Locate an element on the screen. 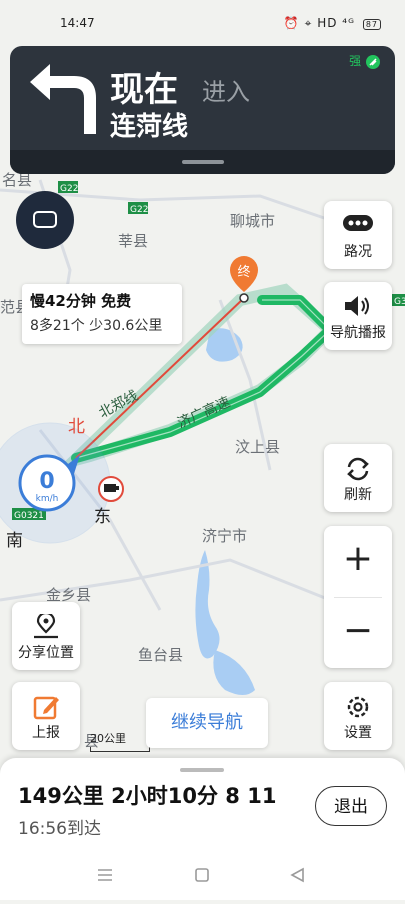 The height and width of the screenshot is (904, 405). map-label: 聊城市 is located at coordinates (252, 221).